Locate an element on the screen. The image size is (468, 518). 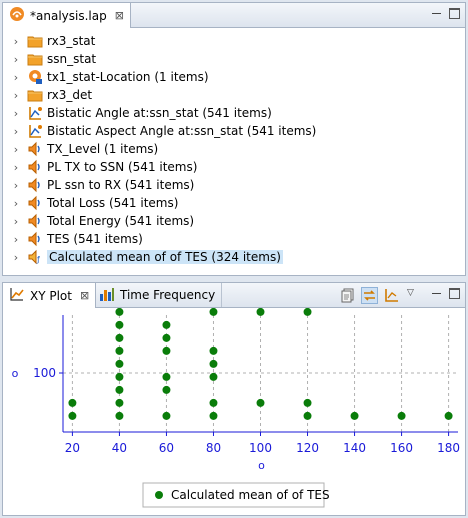
tab-time-frequency: Time Frequency is located at coordinates (158, 295).